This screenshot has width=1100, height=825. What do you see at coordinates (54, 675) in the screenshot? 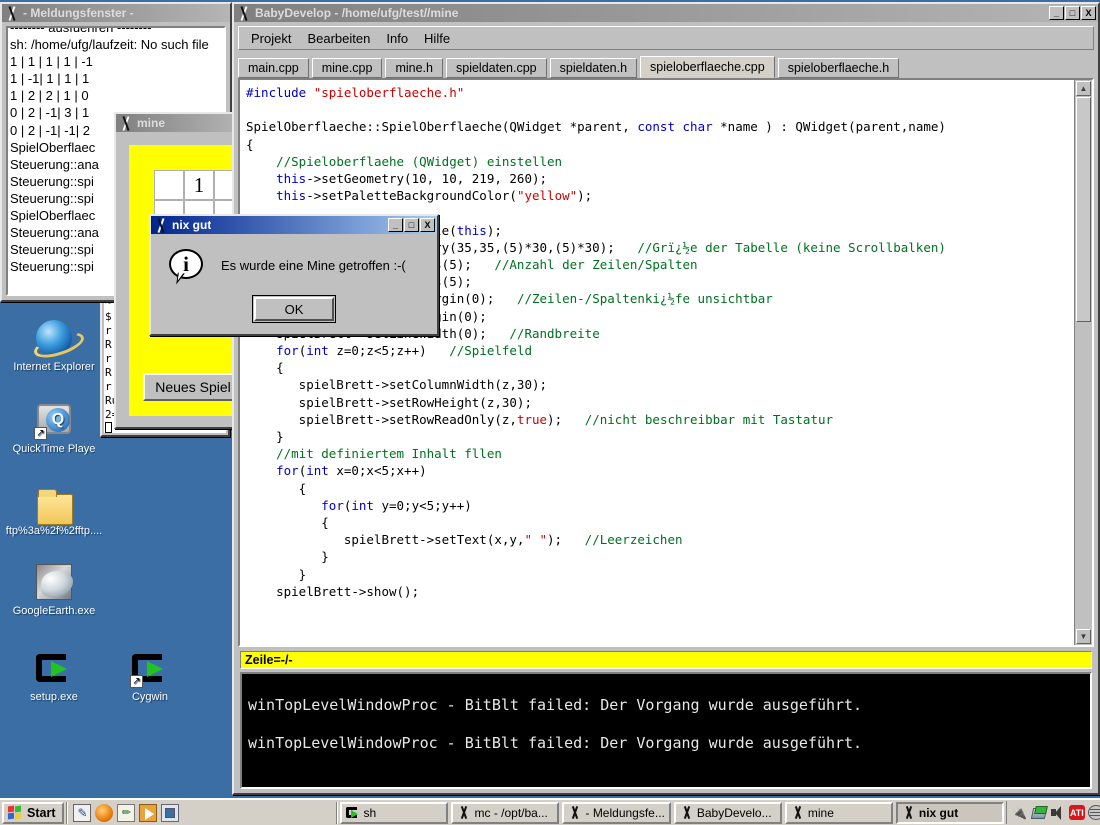
I see `desktop-icon-setup-exe: setup.exe` at bounding box center [54, 675].